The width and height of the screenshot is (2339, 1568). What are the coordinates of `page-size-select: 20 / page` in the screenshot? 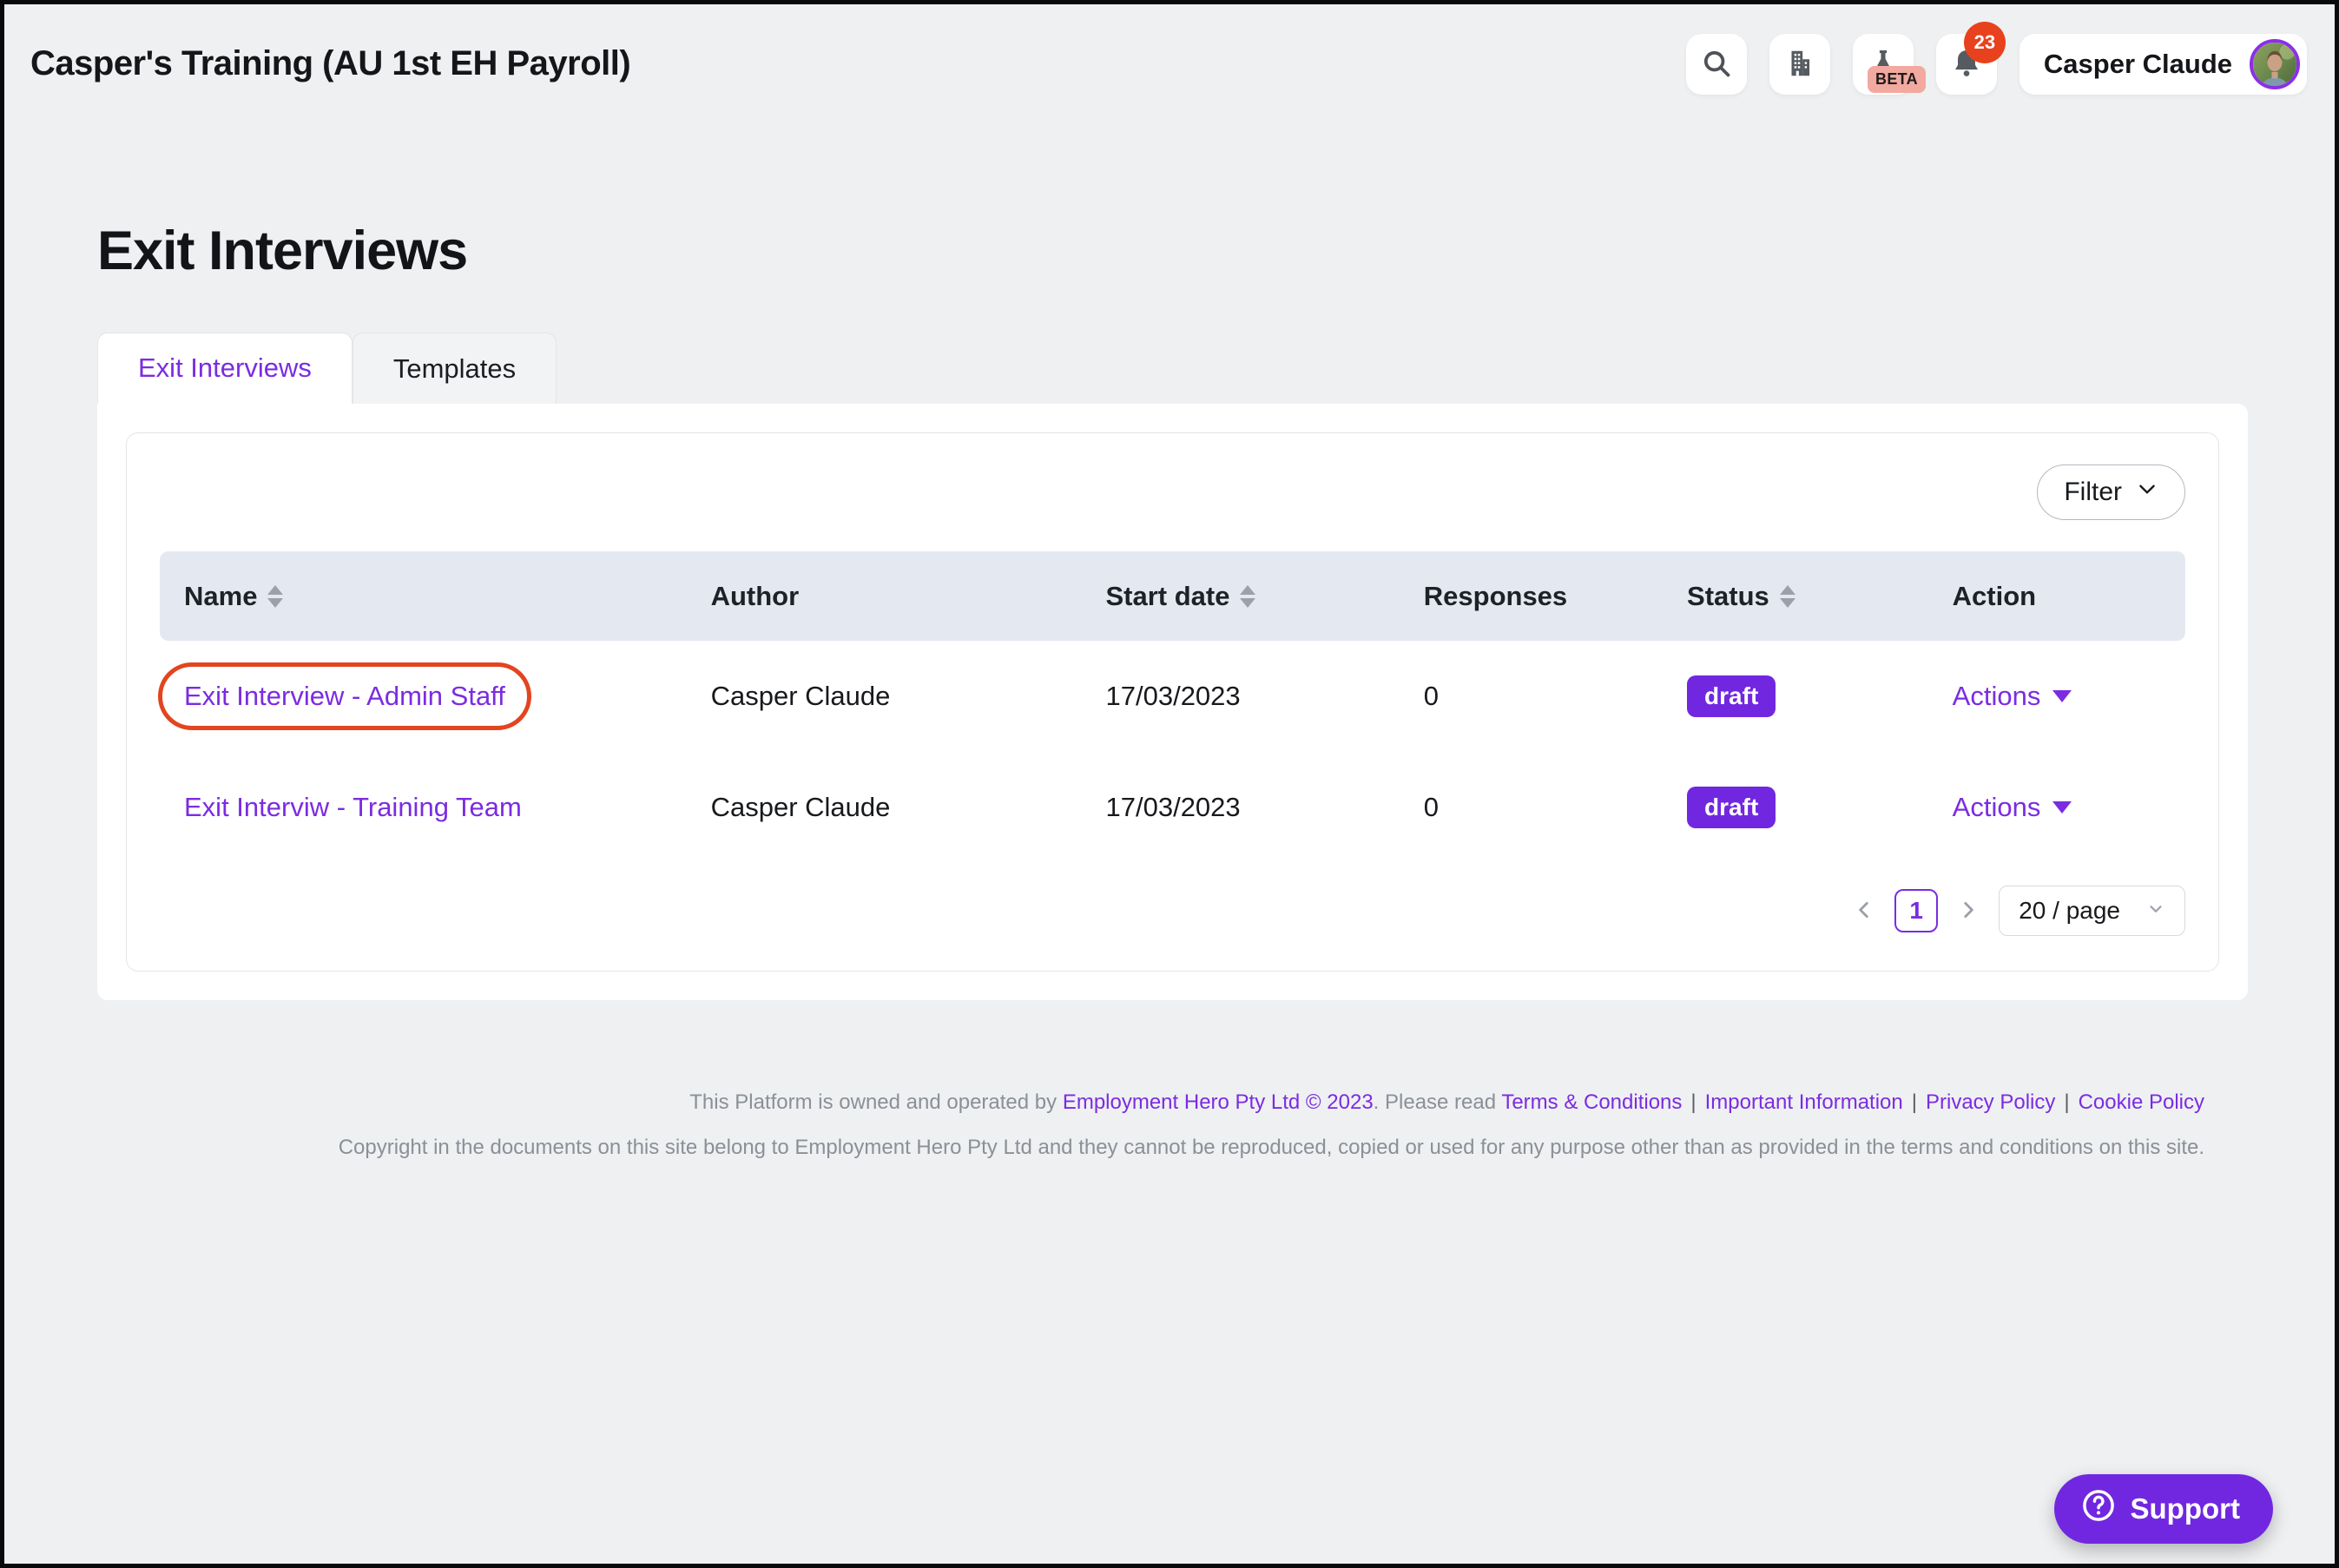 It's located at (2092, 911).